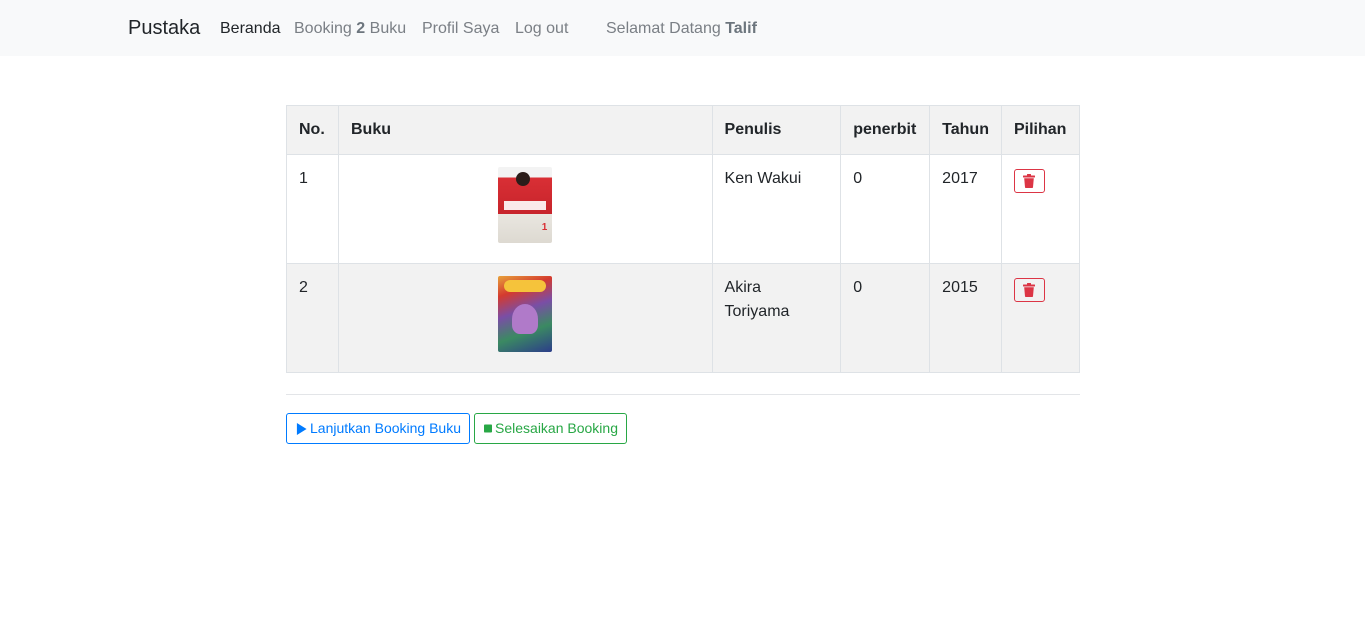  I want to click on continue-booking-label: Lanjutkan Booking Buku, so click(385, 428).